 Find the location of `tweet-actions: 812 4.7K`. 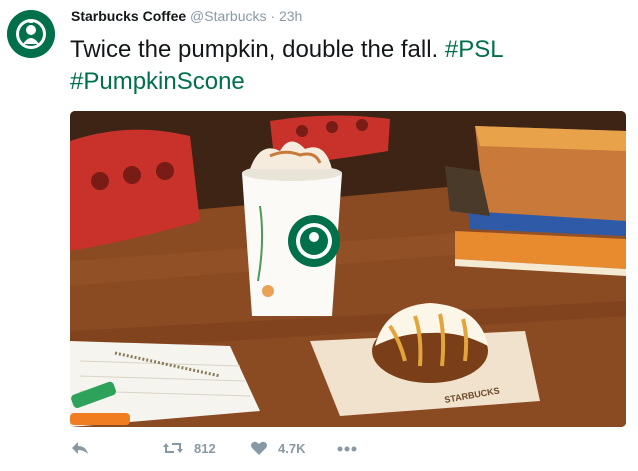

tweet-actions: 812 4.7K is located at coordinates (350, 448).